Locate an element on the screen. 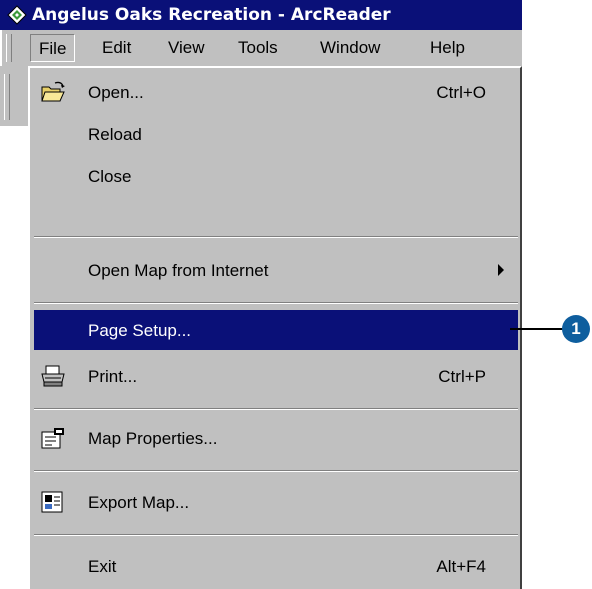 The height and width of the screenshot is (589, 592). menu-item-exit: Exit Alt+F4 is located at coordinates (276, 566).